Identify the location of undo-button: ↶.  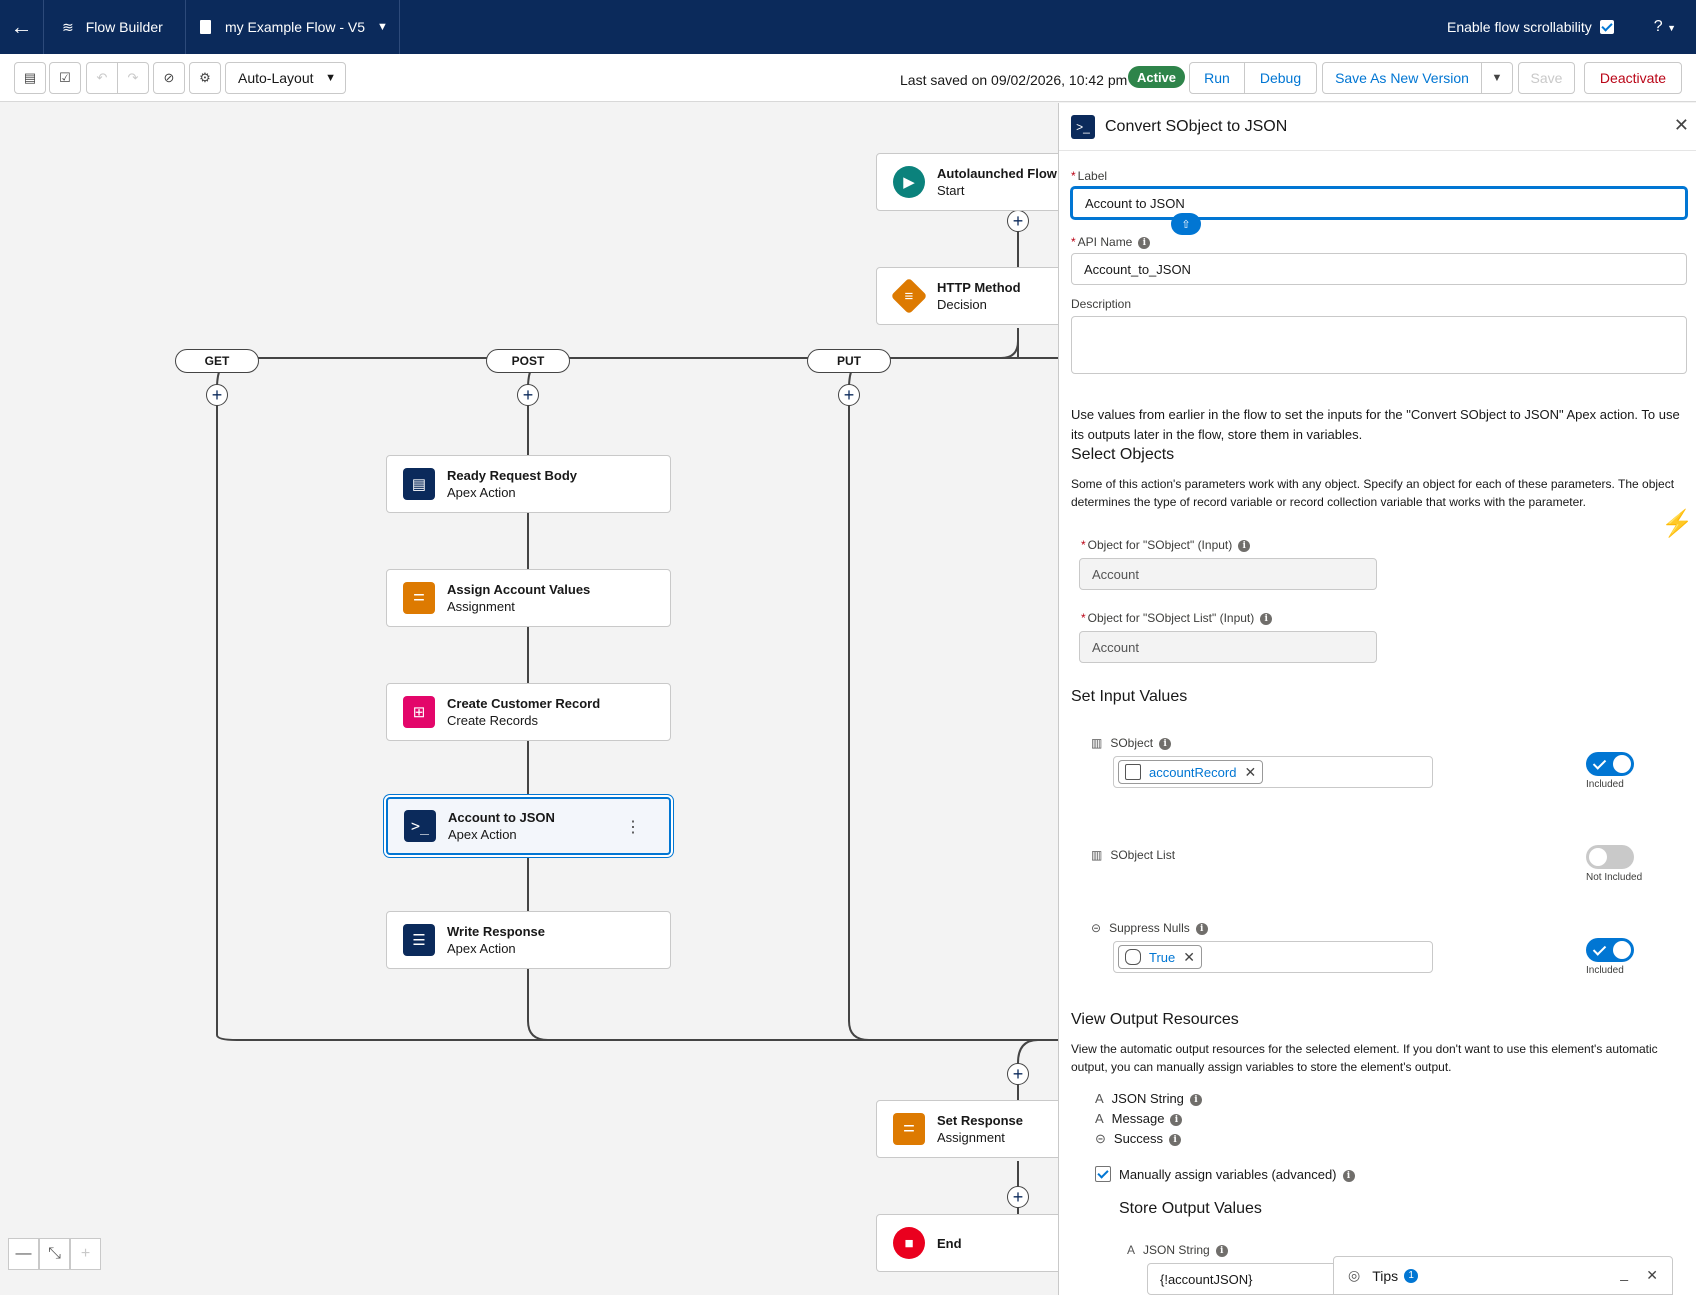
(102, 78).